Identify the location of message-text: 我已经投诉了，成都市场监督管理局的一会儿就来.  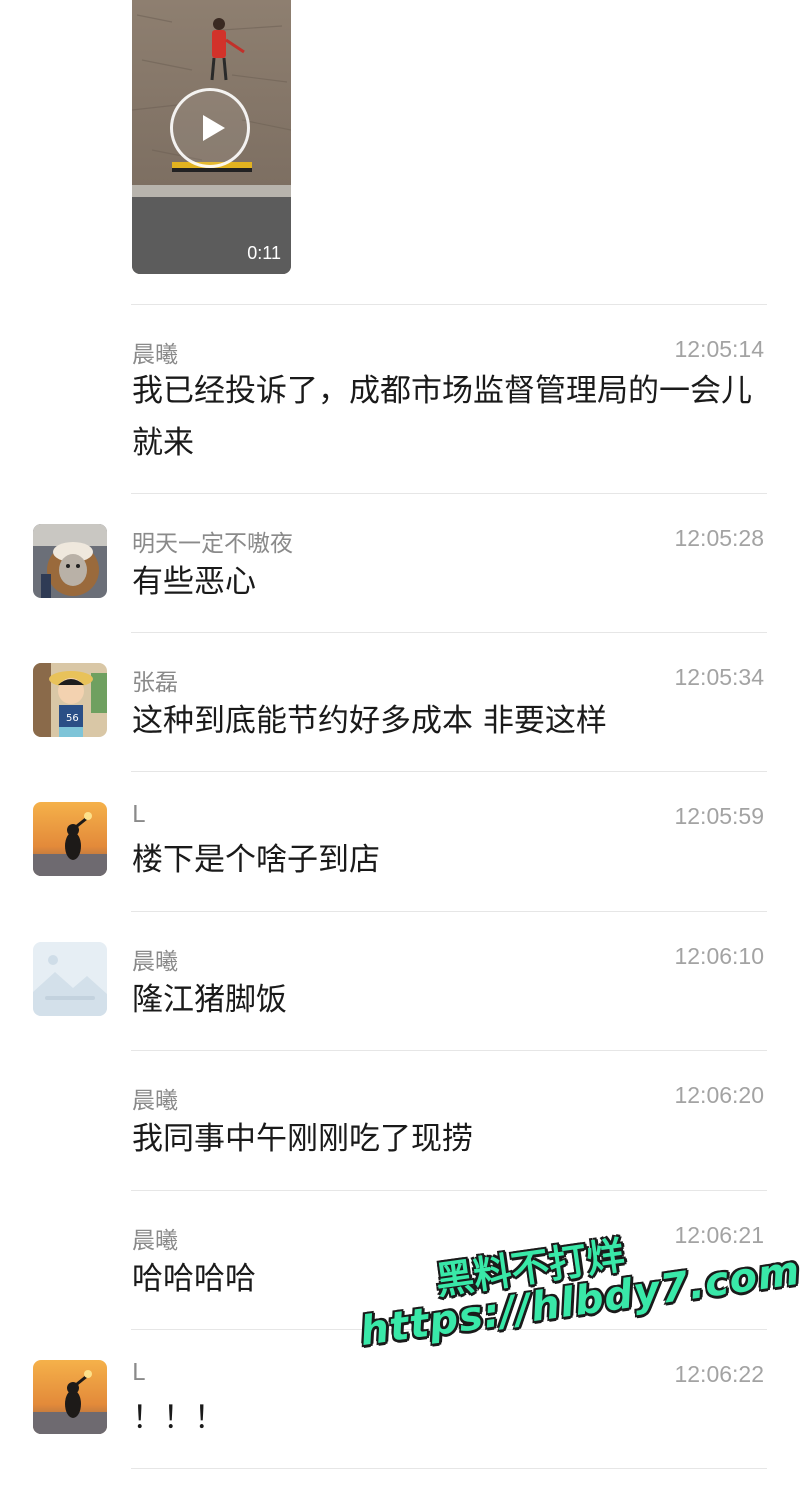
(442, 417).